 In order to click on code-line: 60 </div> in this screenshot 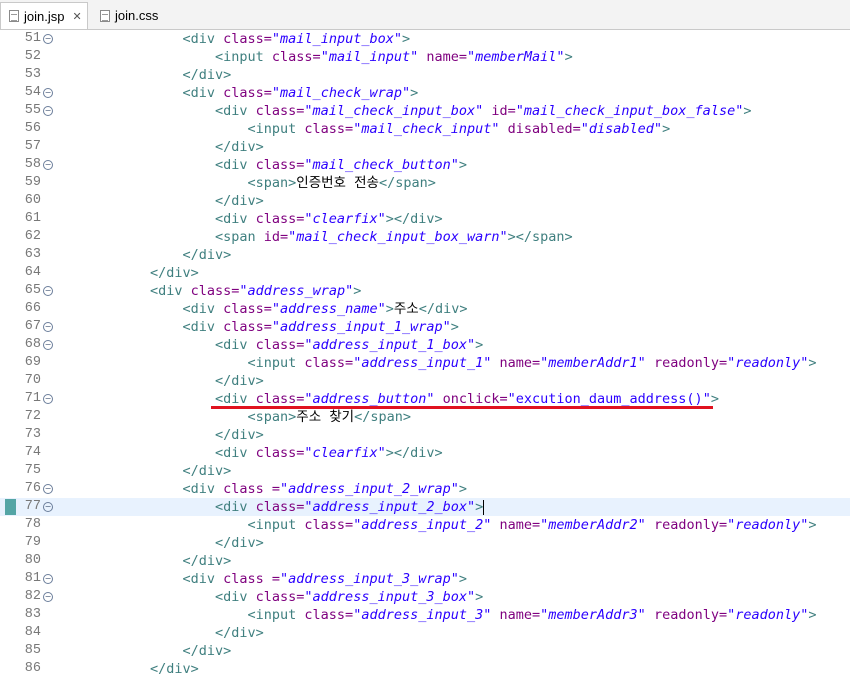, I will do `click(425, 201)`.